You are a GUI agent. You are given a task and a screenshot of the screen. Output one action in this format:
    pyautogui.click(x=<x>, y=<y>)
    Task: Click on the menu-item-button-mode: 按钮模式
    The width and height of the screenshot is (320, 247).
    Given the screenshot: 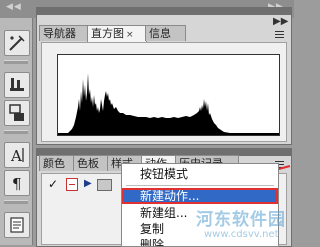 What is the action you would take?
    pyautogui.click(x=200, y=174)
    